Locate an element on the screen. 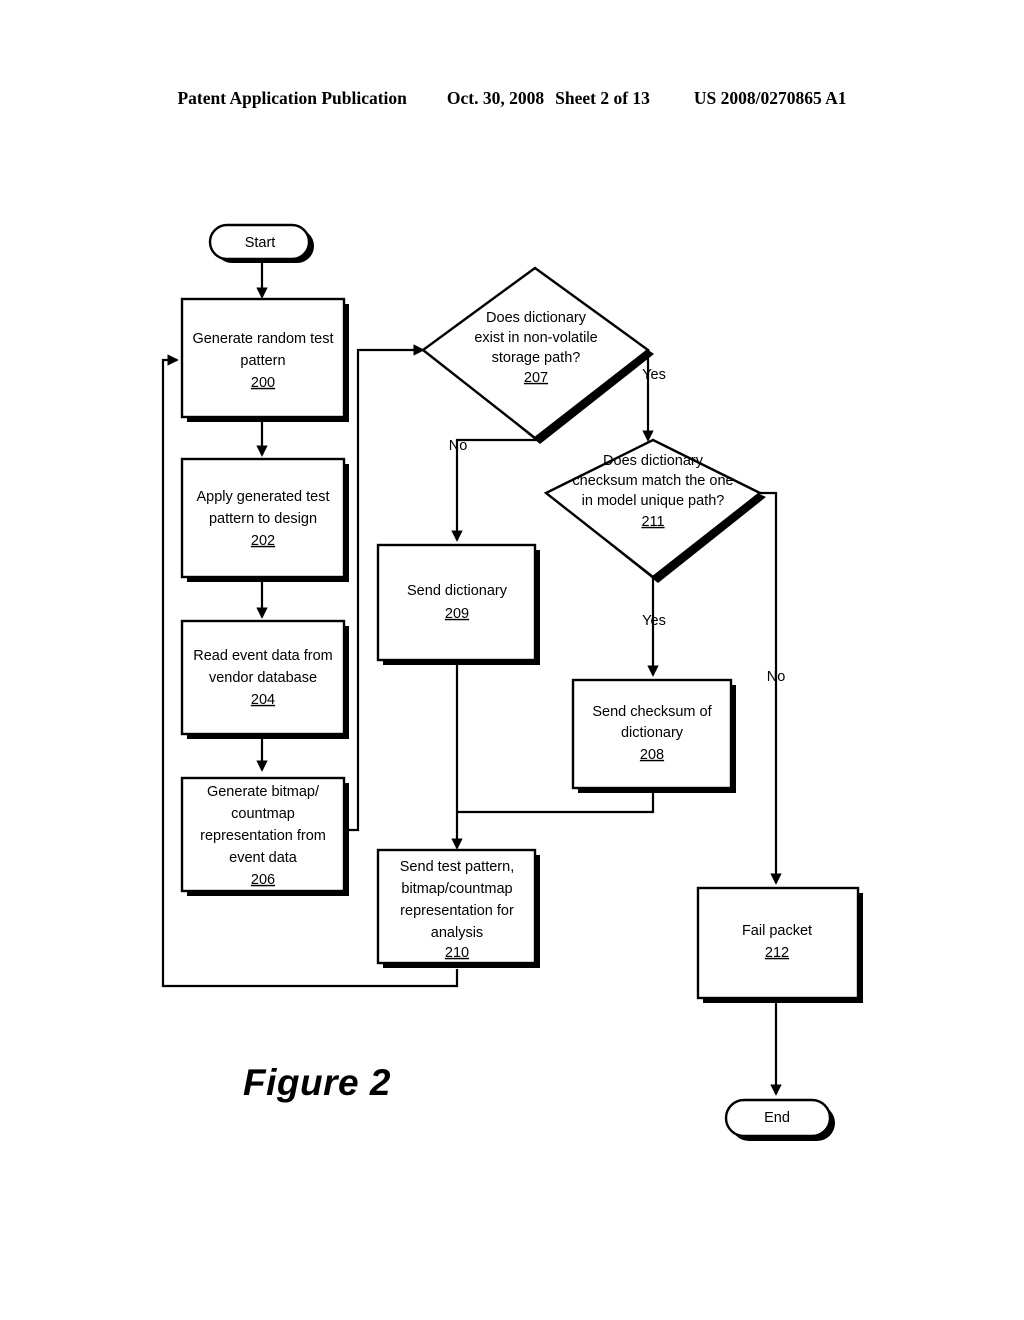 This screenshot has width=1024, height=1320. node-211-line-1: checksum match the one is located at coordinates (652, 481).